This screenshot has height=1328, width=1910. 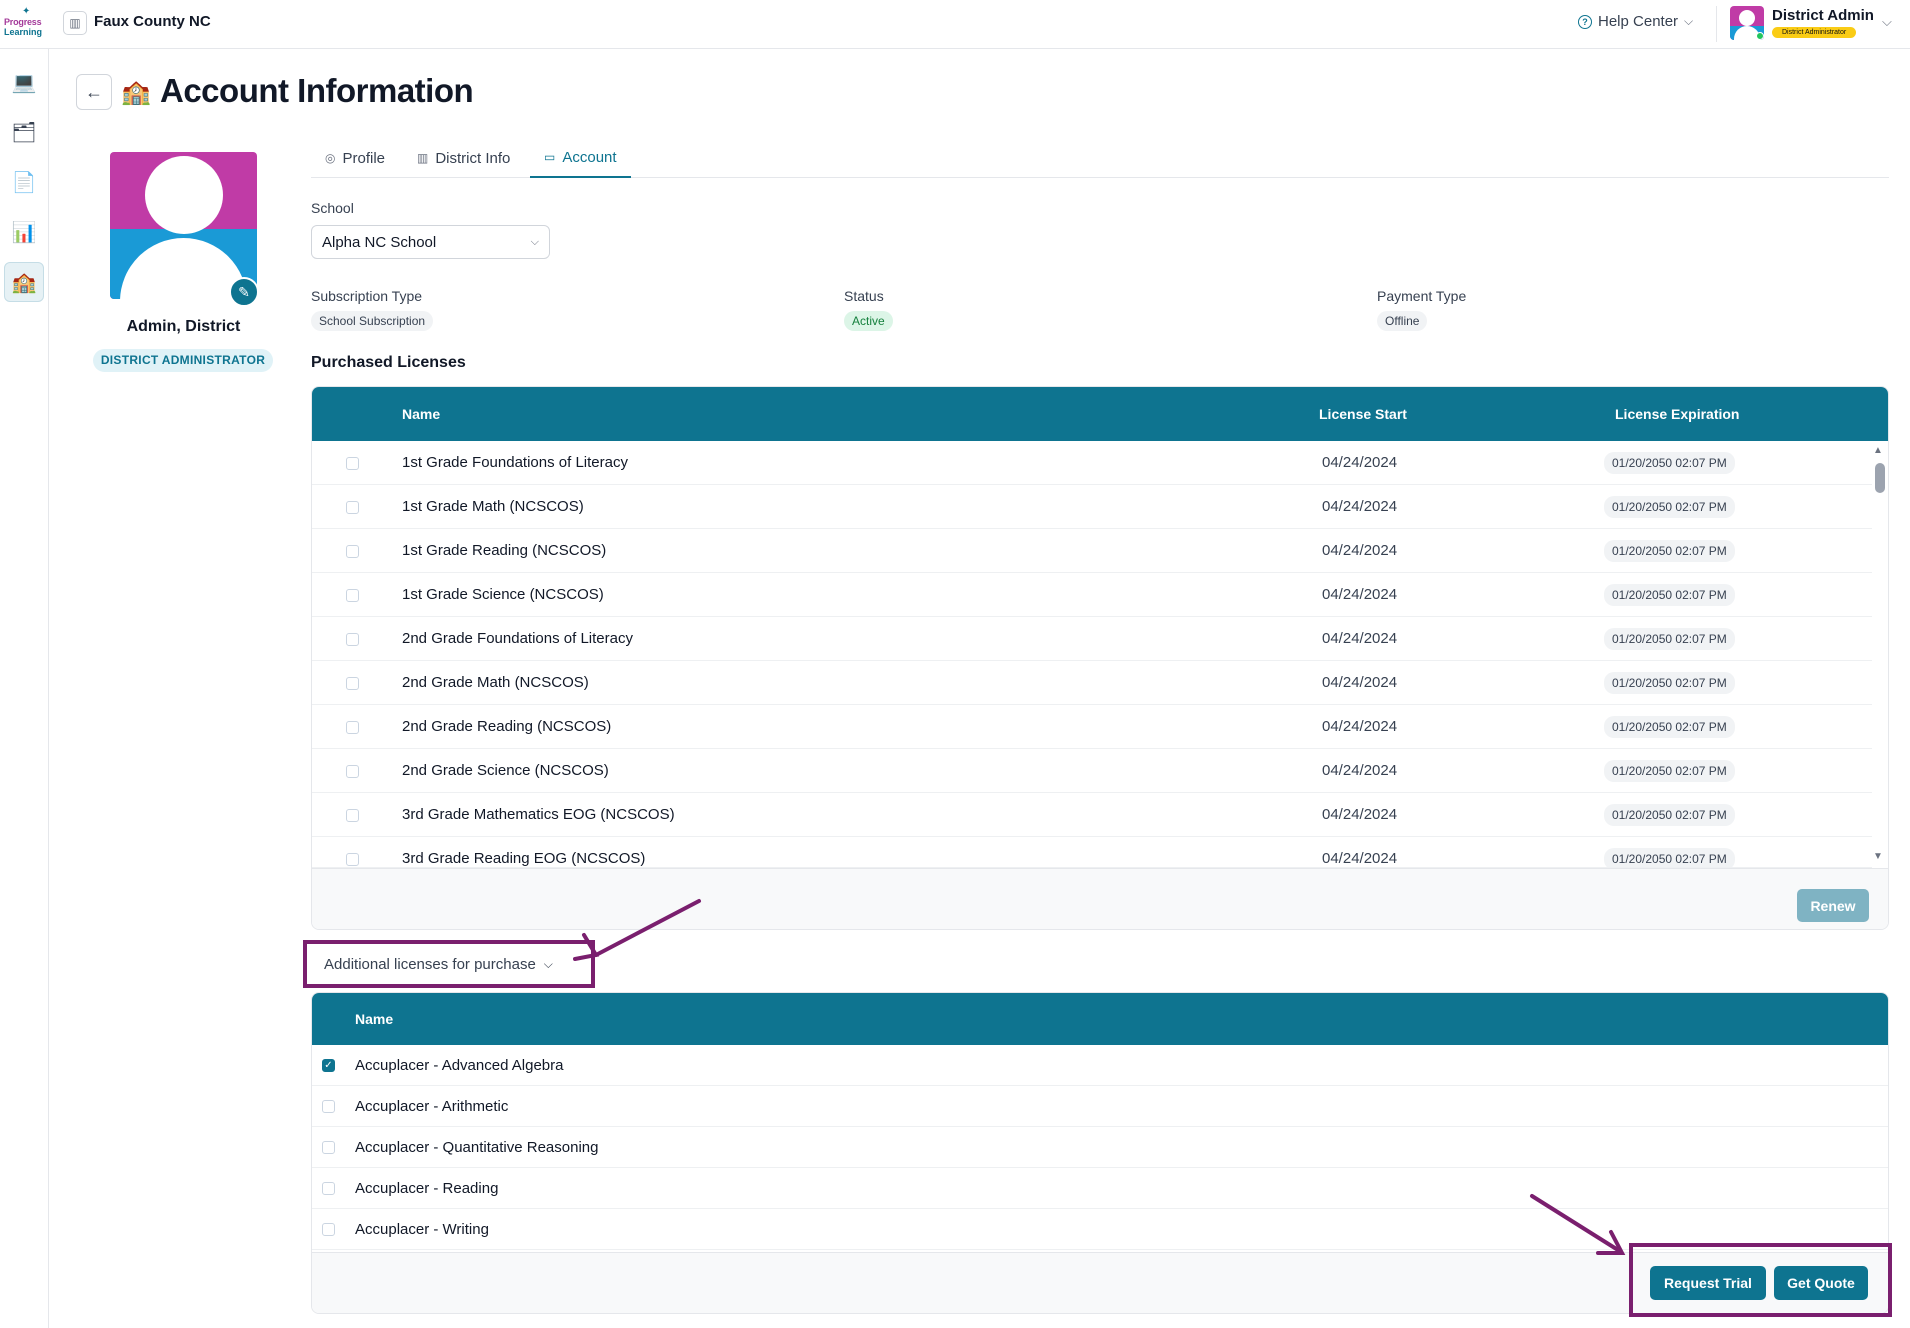 What do you see at coordinates (1422, 296) in the screenshot?
I see `payment-type-label: Payment Type` at bounding box center [1422, 296].